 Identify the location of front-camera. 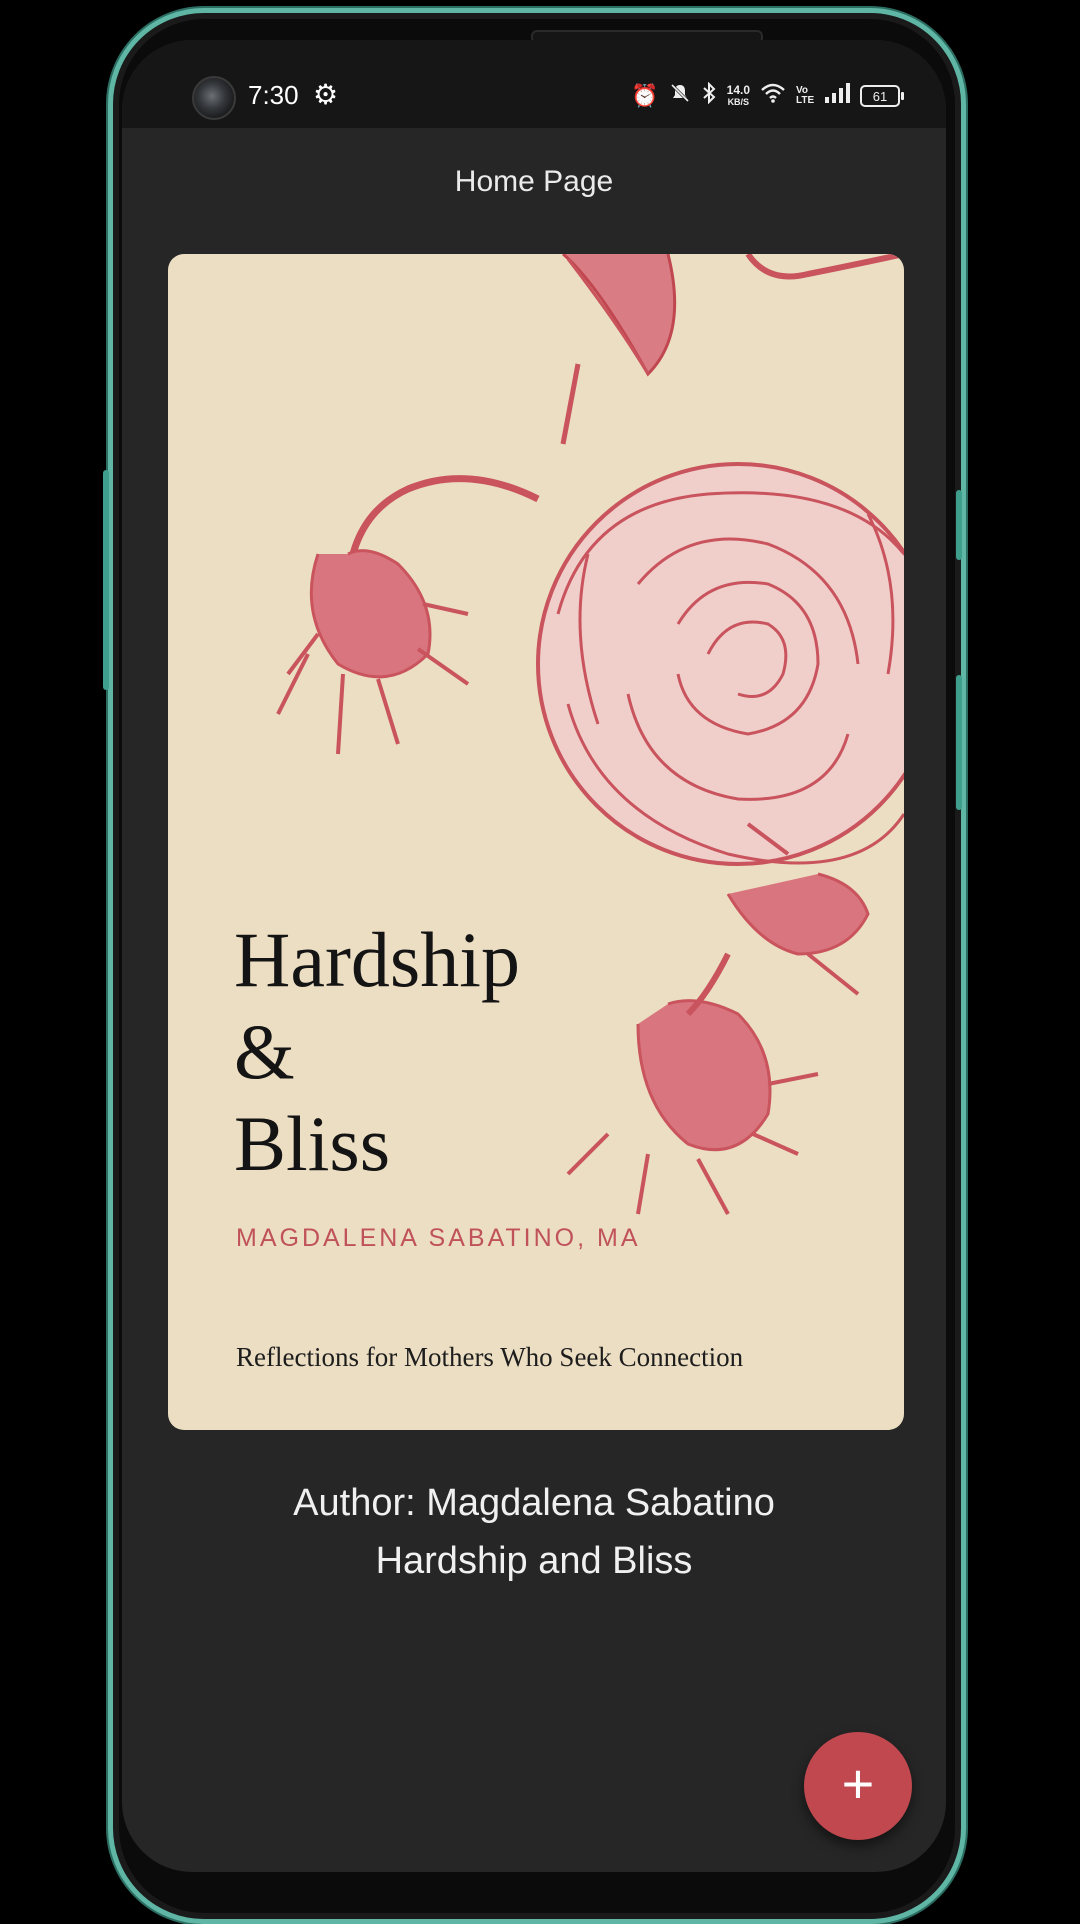
(214, 98).